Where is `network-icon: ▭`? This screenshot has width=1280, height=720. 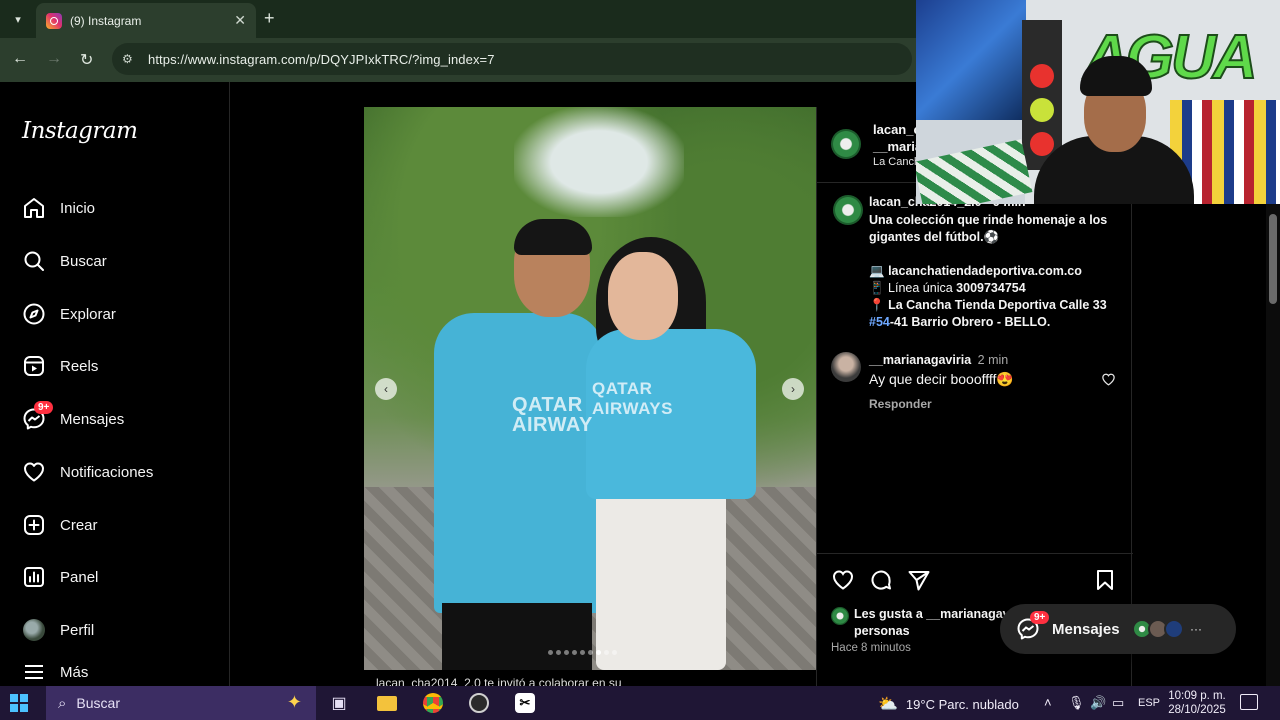 network-icon: ▭ is located at coordinates (1118, 703).